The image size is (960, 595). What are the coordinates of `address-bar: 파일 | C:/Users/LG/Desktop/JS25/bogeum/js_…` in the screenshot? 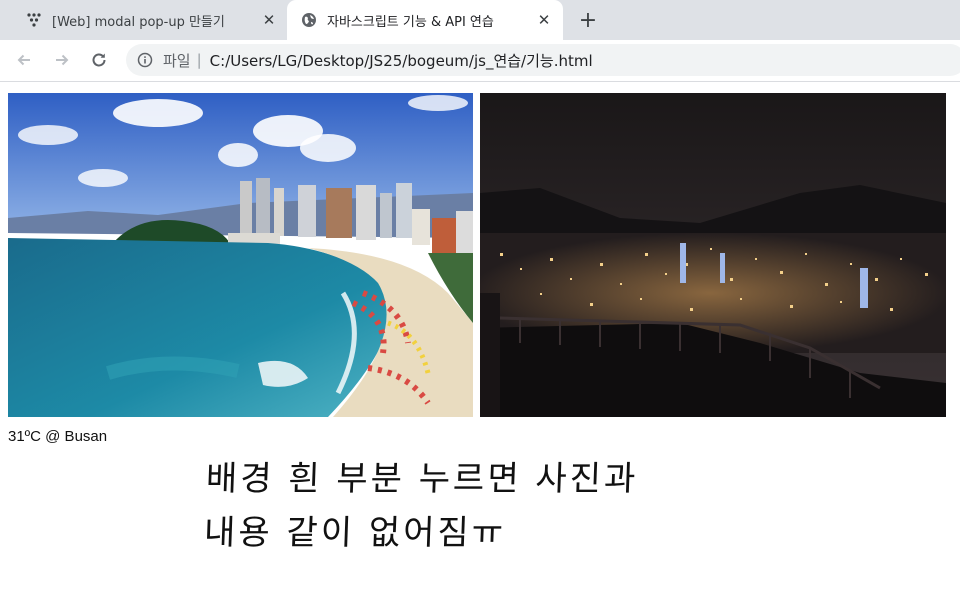 It's located at (543, 60).